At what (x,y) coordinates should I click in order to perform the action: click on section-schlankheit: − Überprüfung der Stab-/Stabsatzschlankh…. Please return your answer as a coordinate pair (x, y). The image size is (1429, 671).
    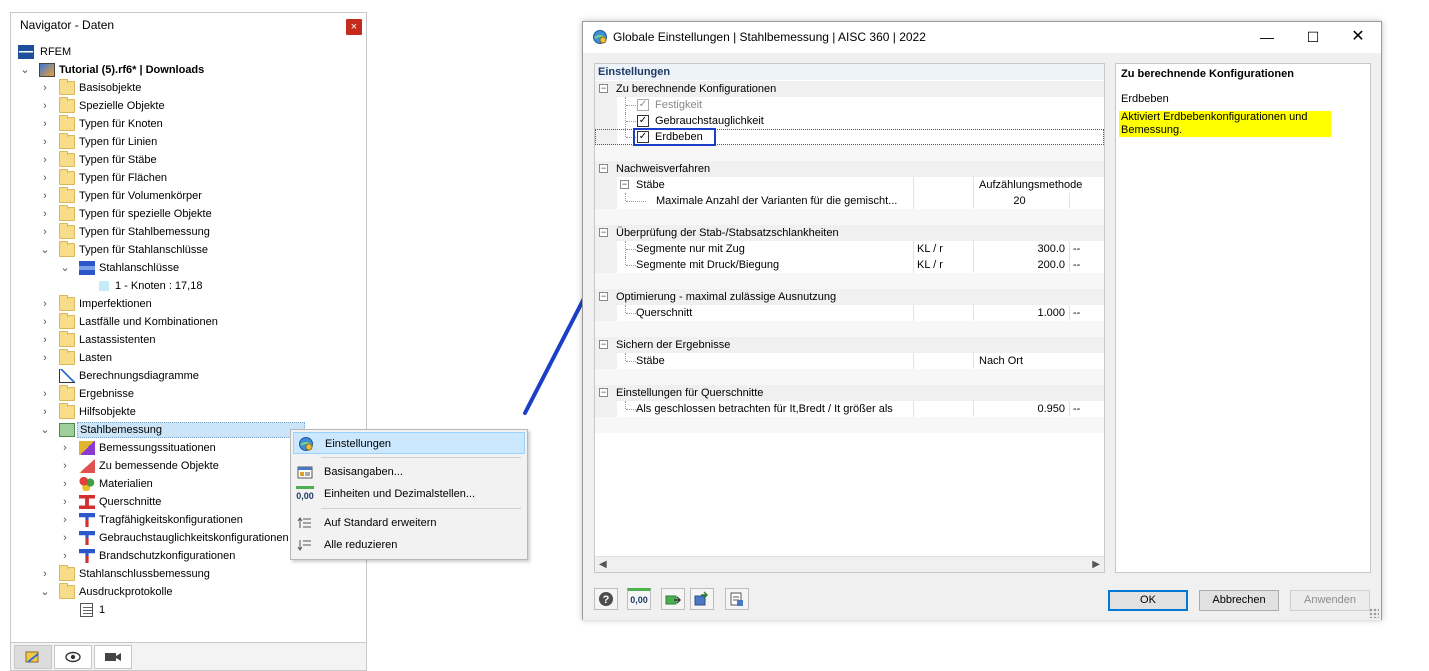
    Looking at the image, I should click on (849, 233).